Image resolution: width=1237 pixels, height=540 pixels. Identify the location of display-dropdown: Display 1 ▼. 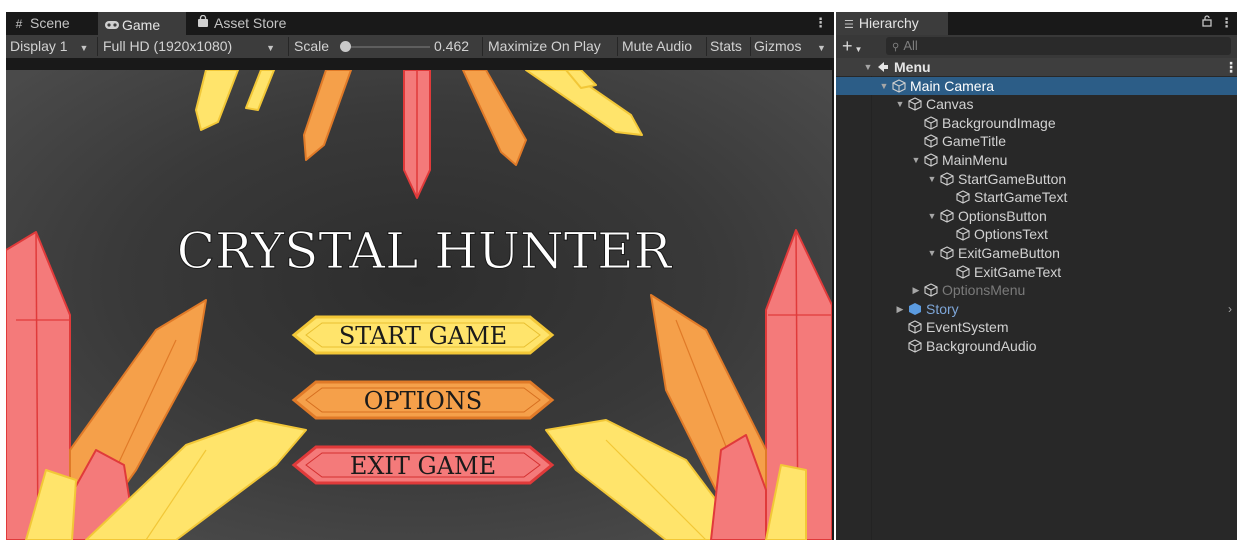
(49, 46).